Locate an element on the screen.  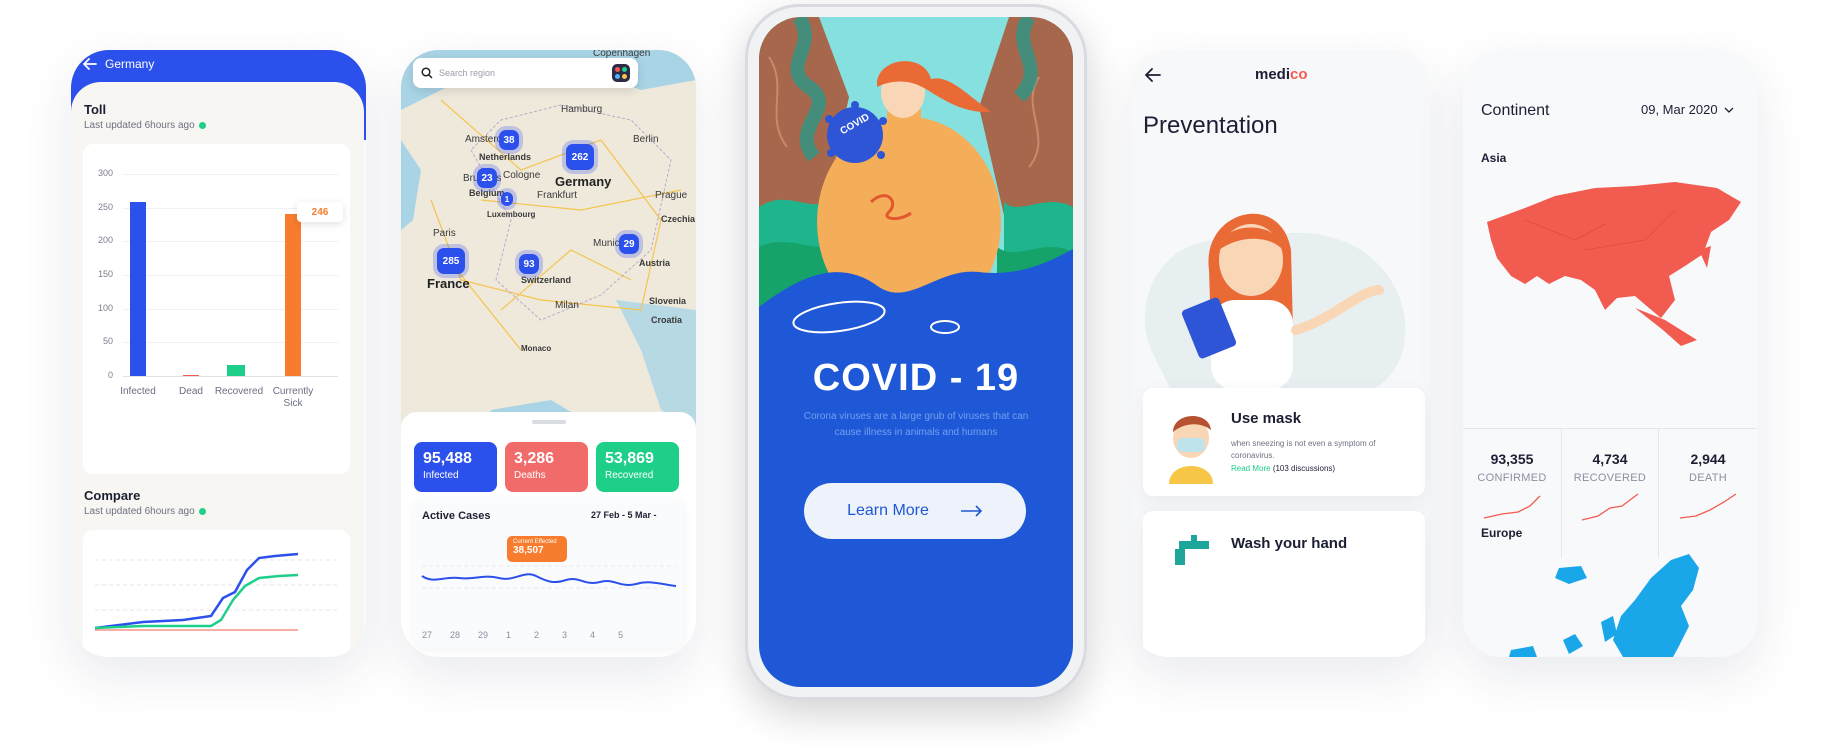
region-label: Asia is located at coordinates (1494, 158).